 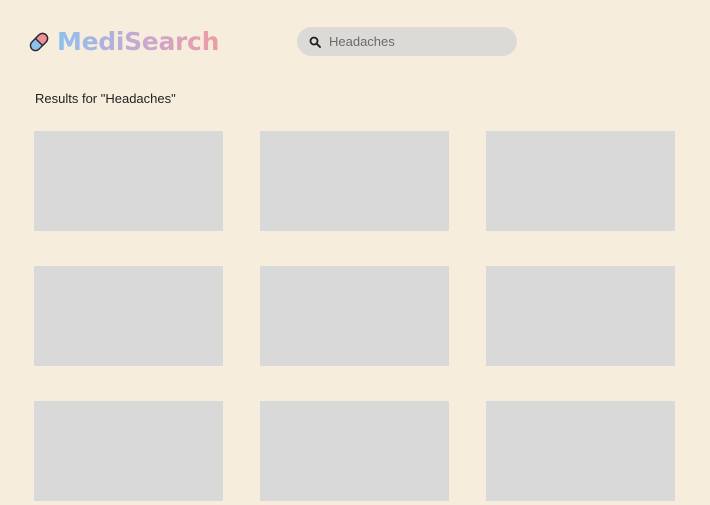 What do you see at coordinates (105, 98) in the screenshot?
I see `results-heading: Results for "Headaches"` at bounding box center [105, 98].